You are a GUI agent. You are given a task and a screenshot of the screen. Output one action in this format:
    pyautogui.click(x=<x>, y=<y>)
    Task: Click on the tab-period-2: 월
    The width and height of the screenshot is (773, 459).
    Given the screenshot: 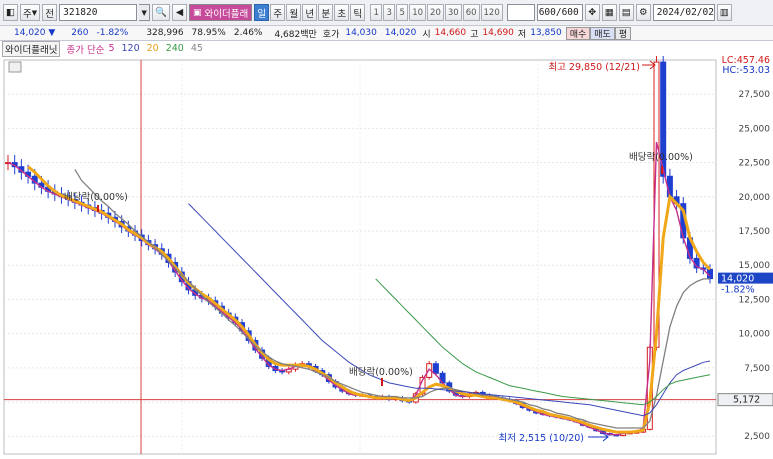 What is the action you would take?
    pyautogui.click(x=294, y=12)
    